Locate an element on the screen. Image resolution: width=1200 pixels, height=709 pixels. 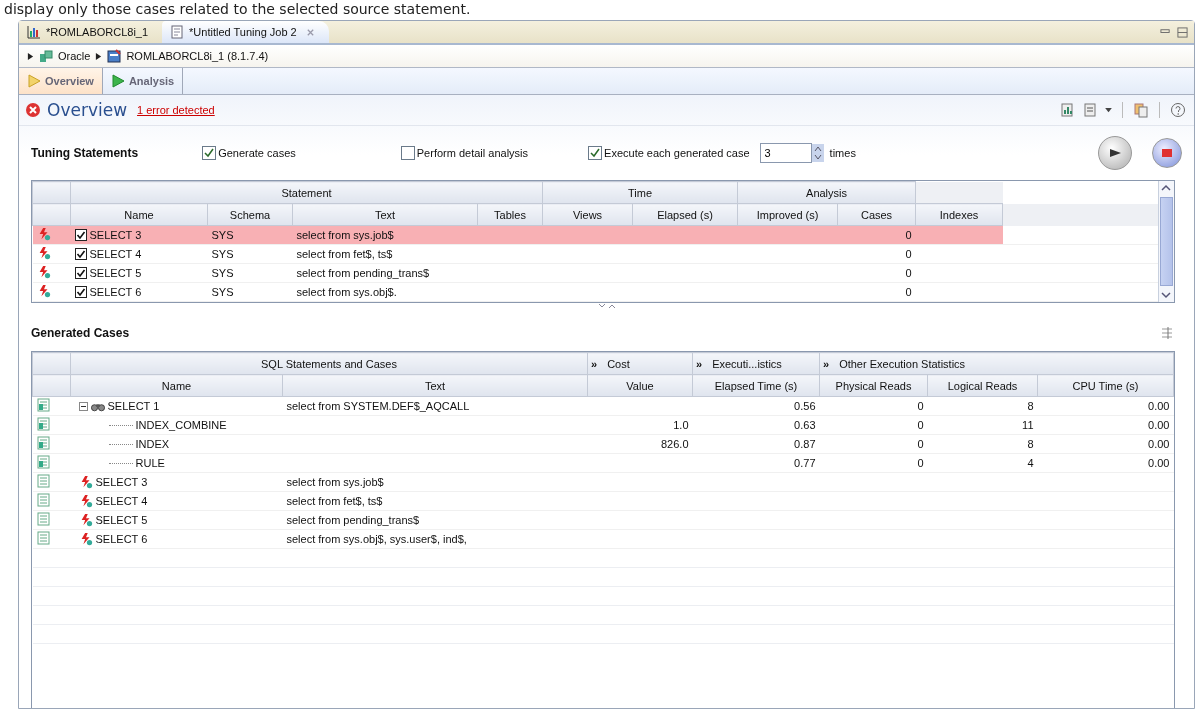
table-cell: select from fet$, ts$ is located at coordinates (435, 501).